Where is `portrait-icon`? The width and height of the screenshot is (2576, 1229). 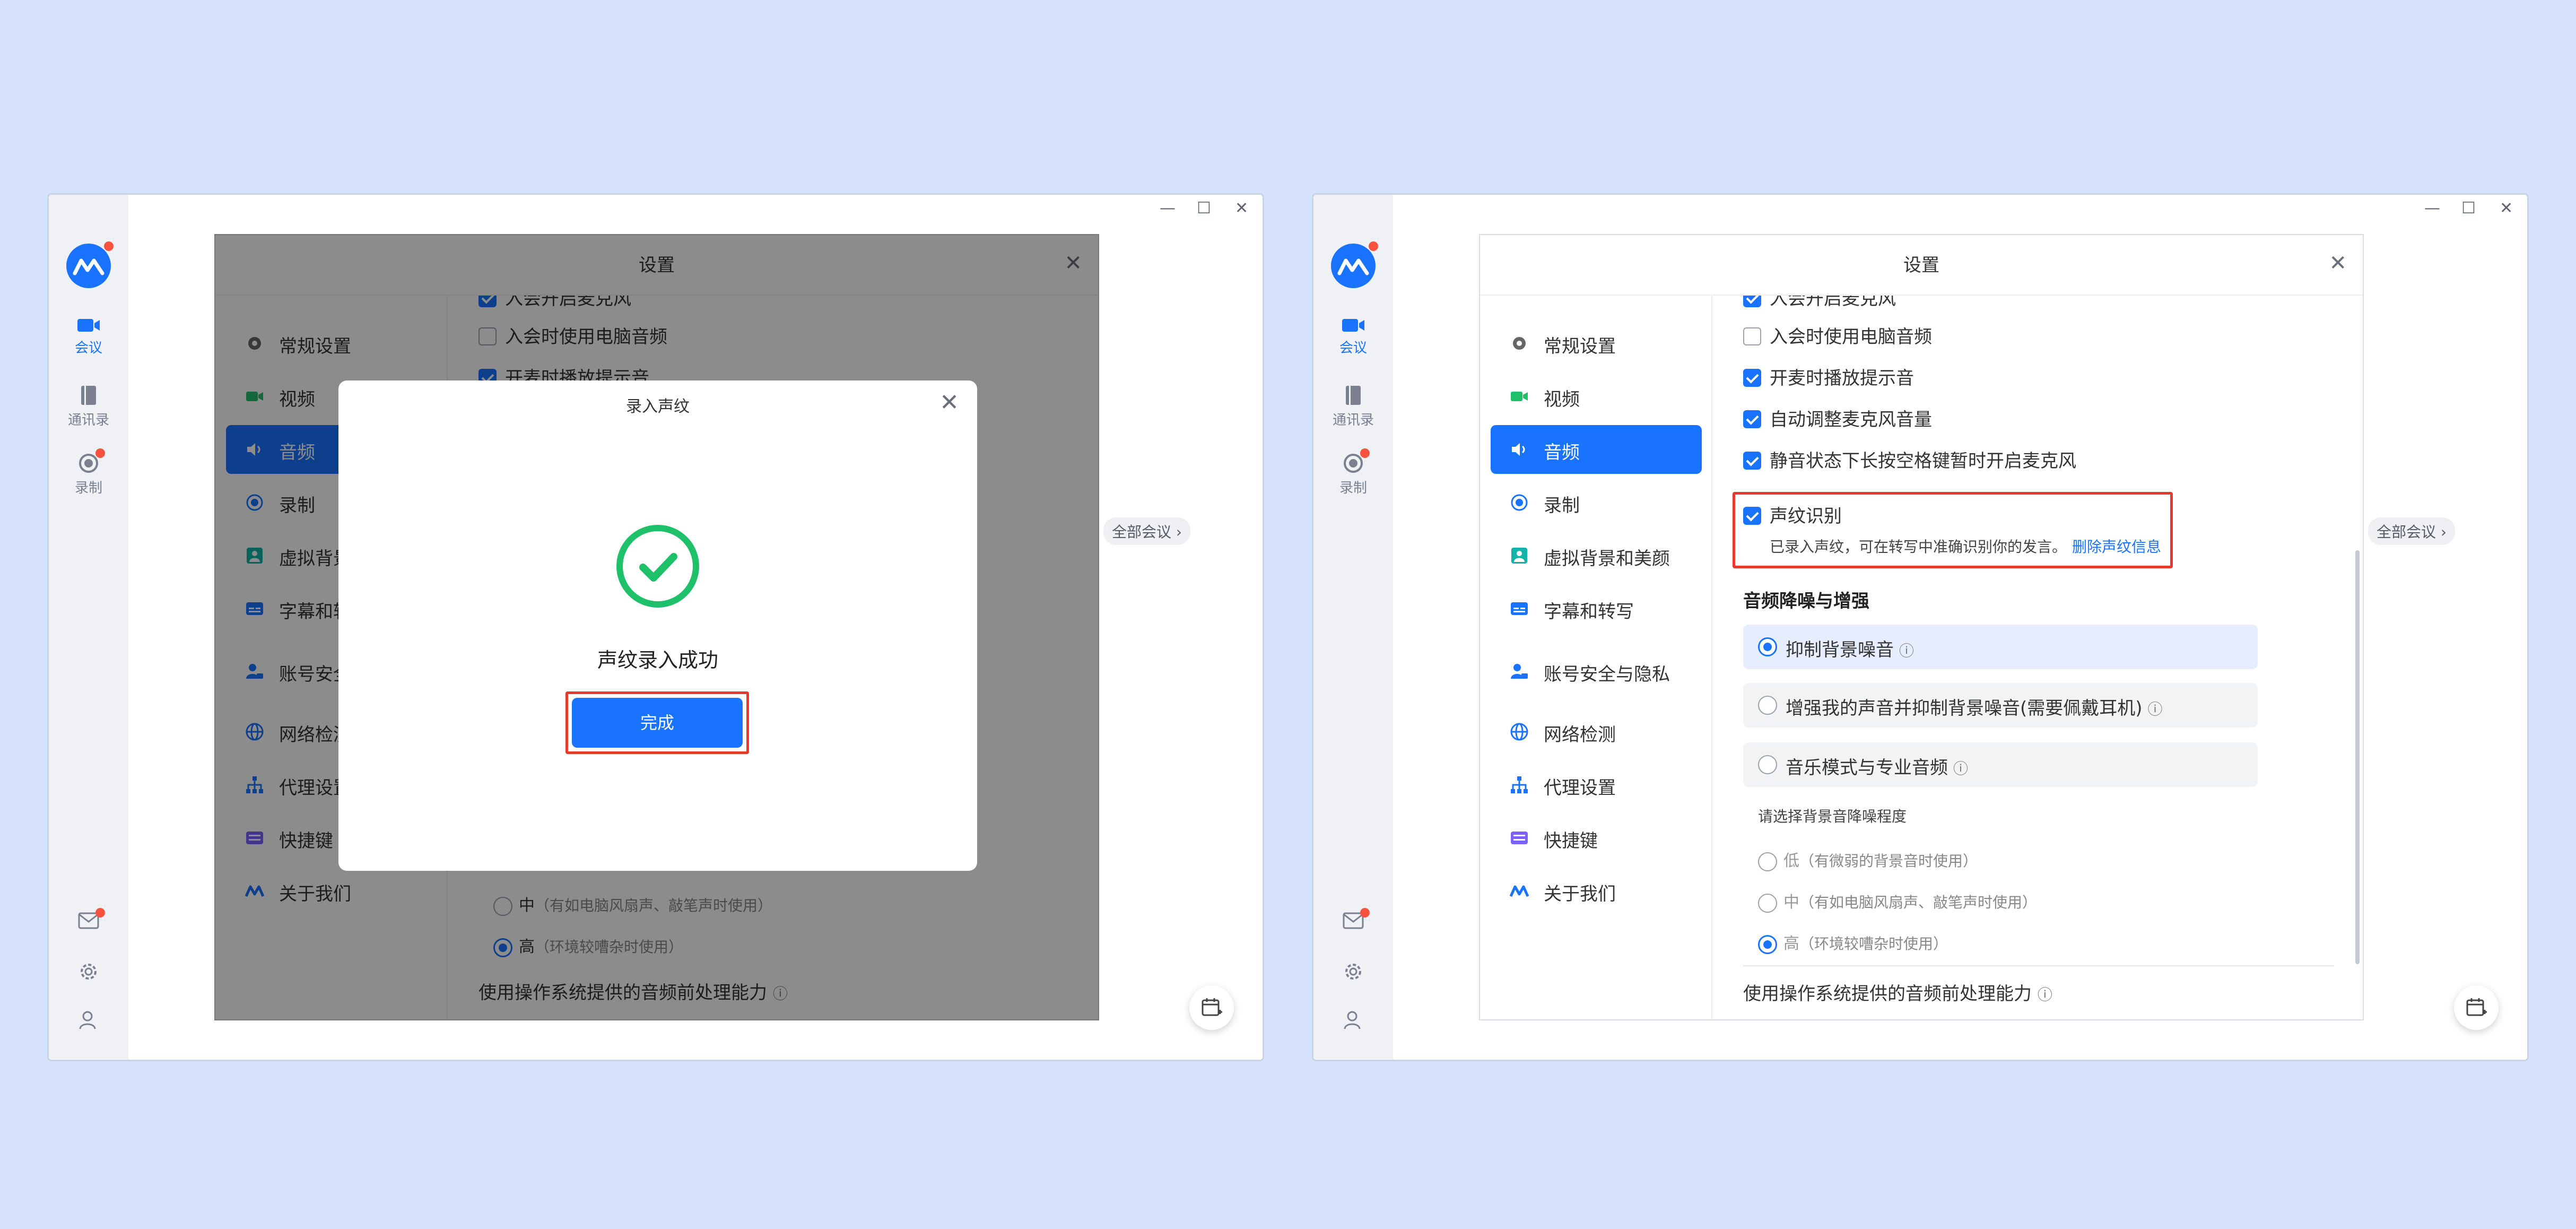
portrait-icon is located at coordinates (1519, 556).